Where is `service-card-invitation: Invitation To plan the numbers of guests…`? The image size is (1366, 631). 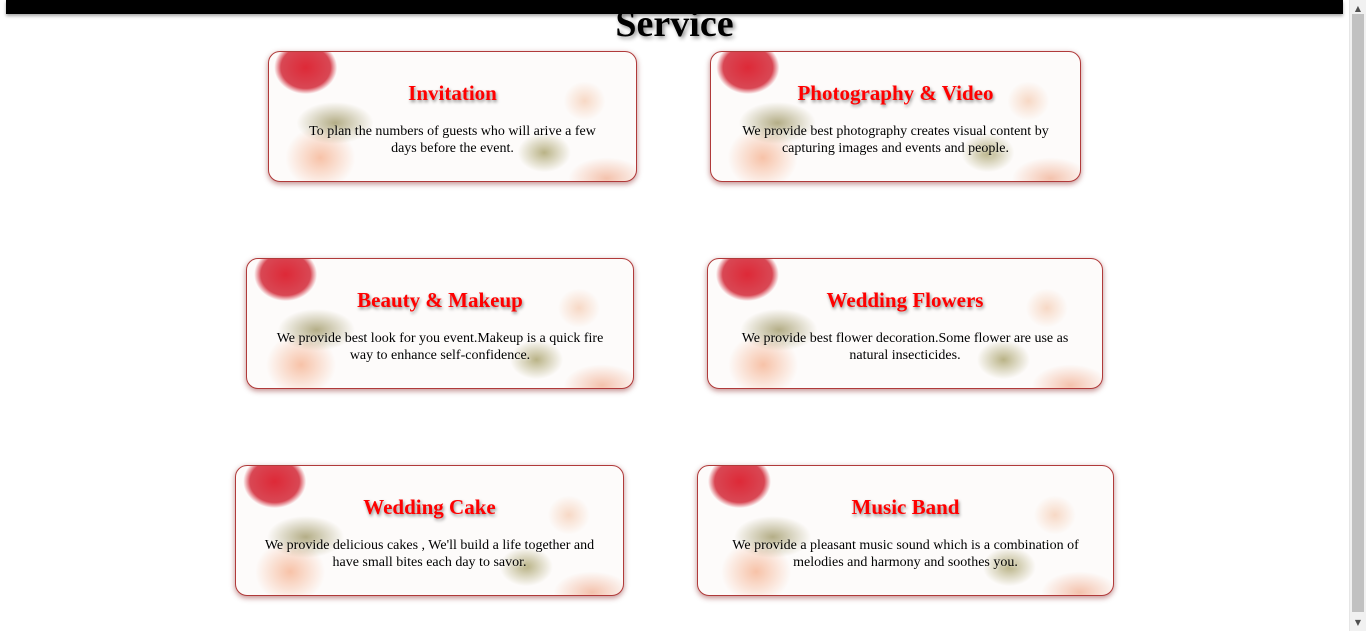
service-card-invitation: Invitation To plan the numbers of guests… is located at coordinates (452, 116).